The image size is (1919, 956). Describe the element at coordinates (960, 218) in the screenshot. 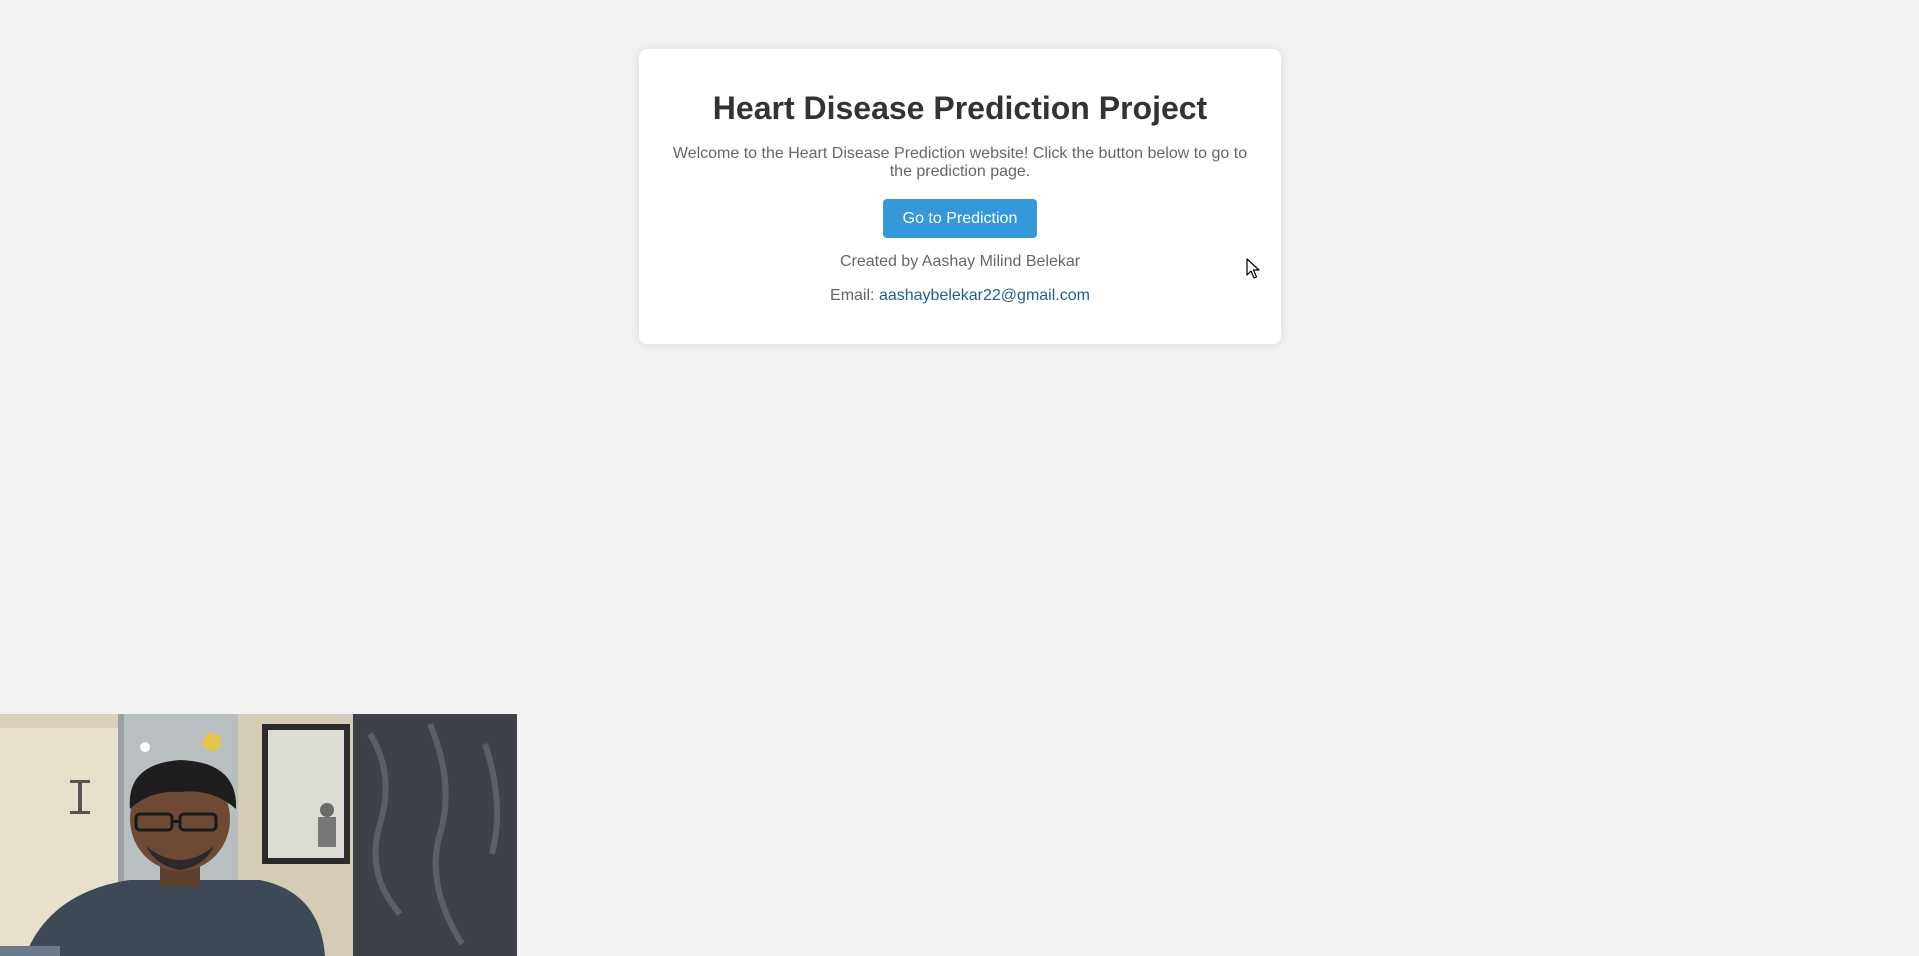

I see `go-to-prediction-button: Go to Prediction` at that location.